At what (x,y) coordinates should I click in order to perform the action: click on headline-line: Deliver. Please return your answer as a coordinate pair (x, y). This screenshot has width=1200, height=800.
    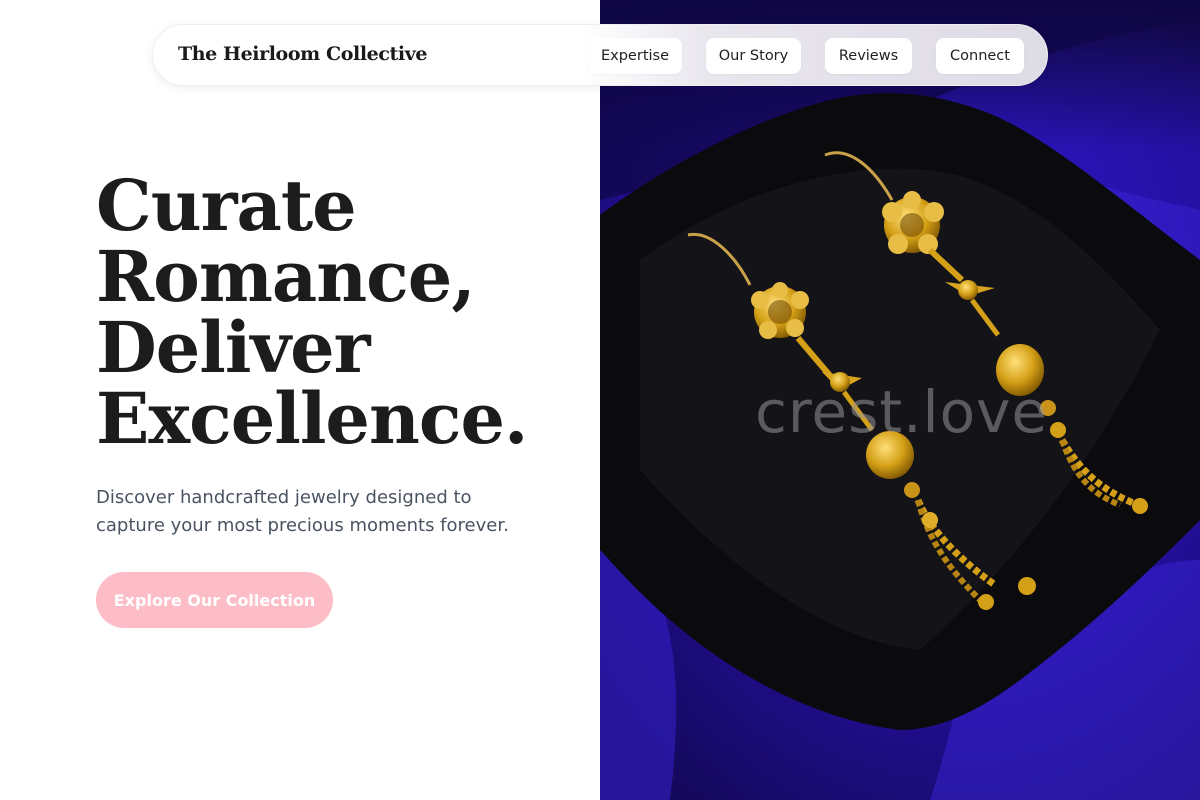
    Looking at the image, I should click on (233, 347).